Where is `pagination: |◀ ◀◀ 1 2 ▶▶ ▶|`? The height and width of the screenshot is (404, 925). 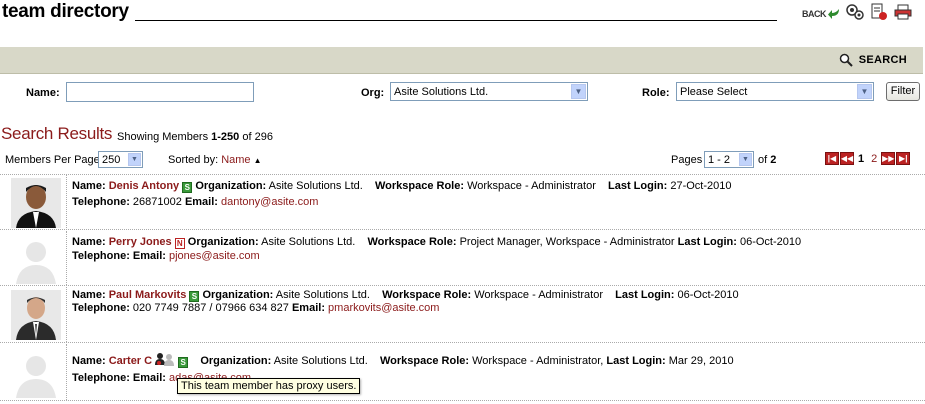 pagination: |◀ ◀◀ 1 2 ▶▶ ▶| is located at coordinates (868, 158).